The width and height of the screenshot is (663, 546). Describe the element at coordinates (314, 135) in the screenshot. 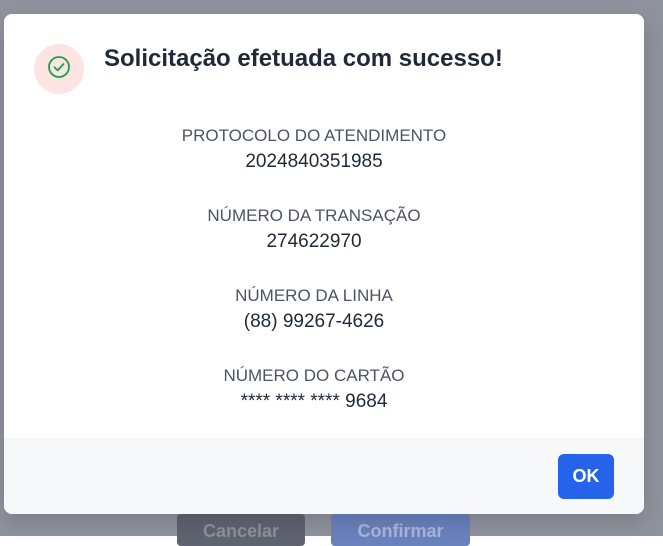

I see `protocol-label: PROTOCOLO DO ATENDIMENTO` at that location.